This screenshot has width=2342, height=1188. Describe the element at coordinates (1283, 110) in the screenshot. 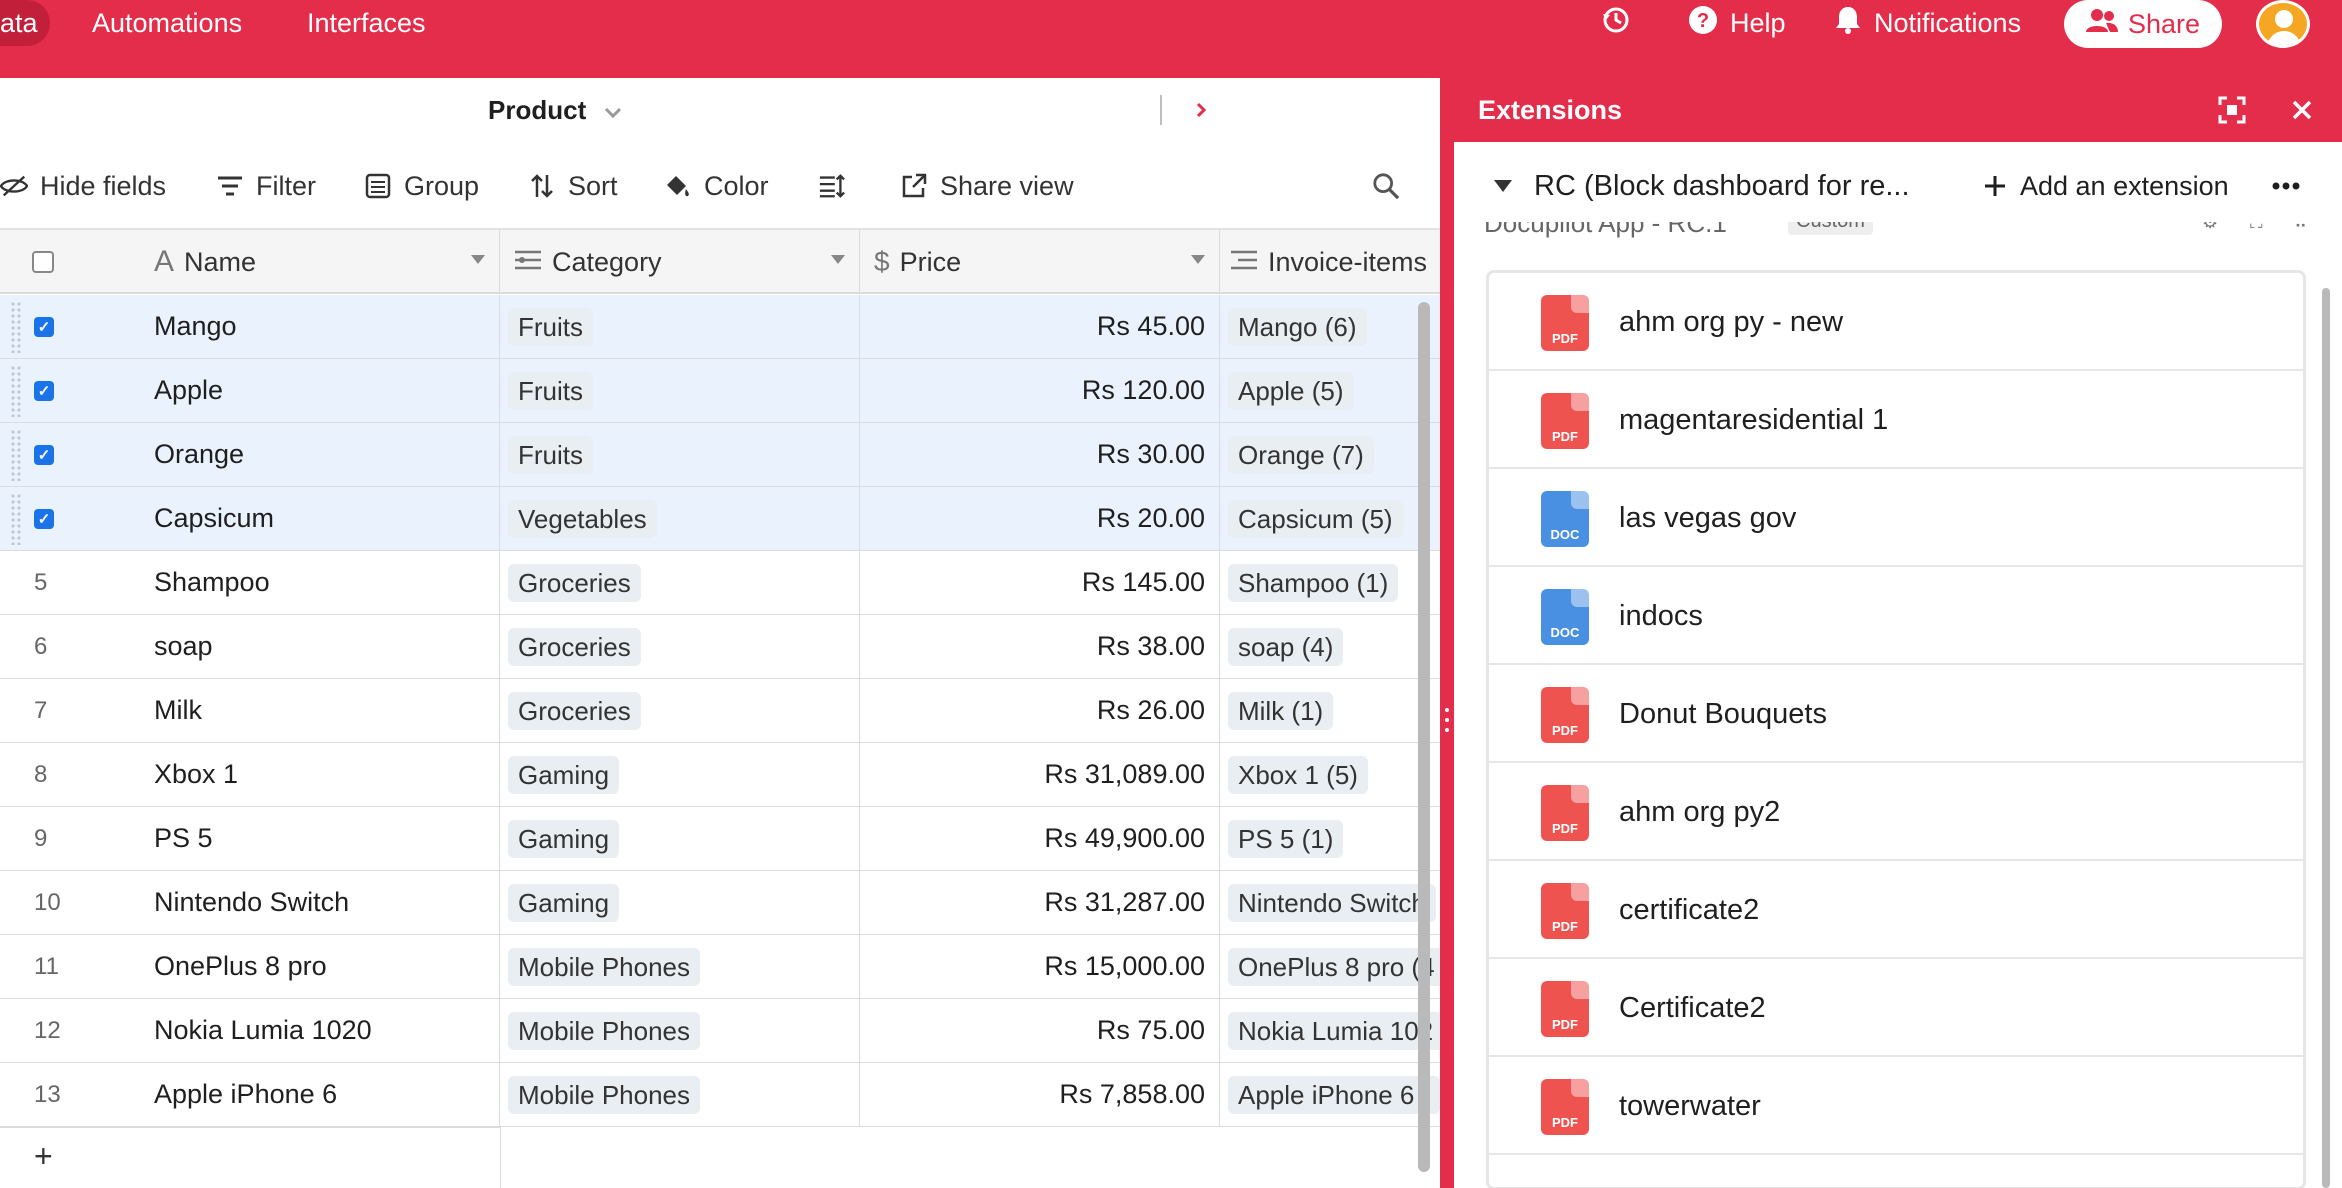

I see `tables-dropdown-button` at that location.